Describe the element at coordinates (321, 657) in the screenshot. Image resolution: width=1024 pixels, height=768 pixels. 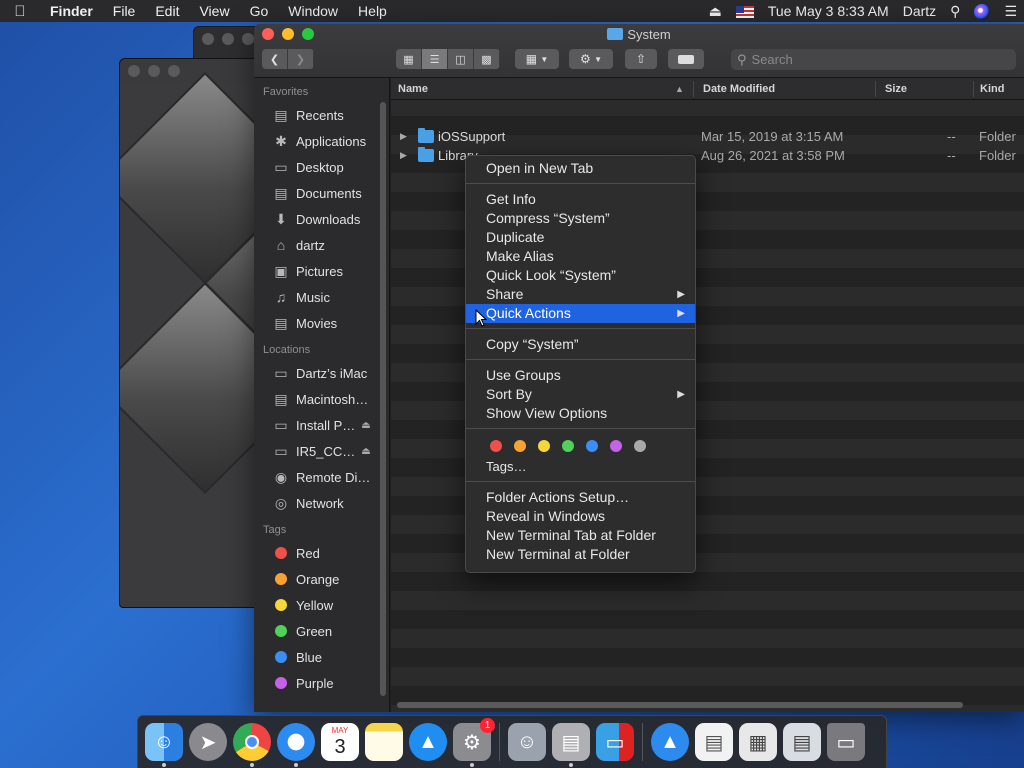
I see `sidebar-tag-blue: Blue` at that location.